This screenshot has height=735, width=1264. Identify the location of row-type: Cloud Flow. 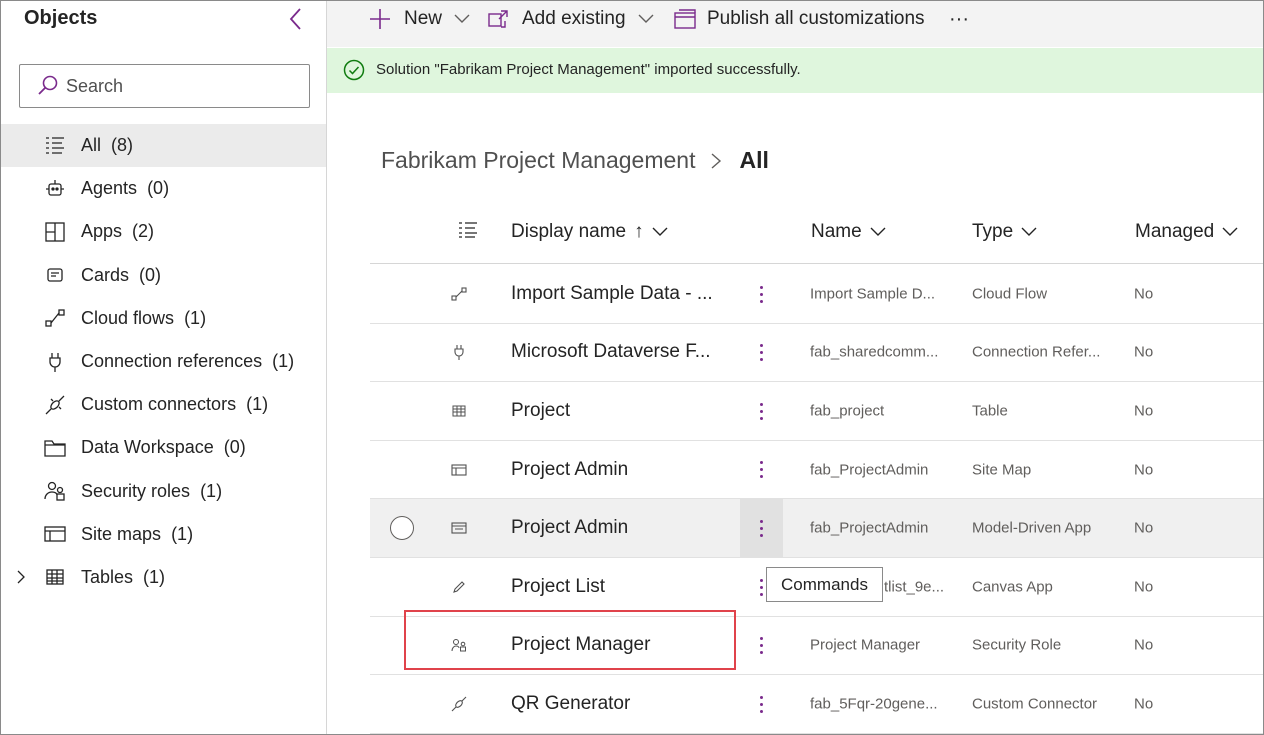
(1010, 294).